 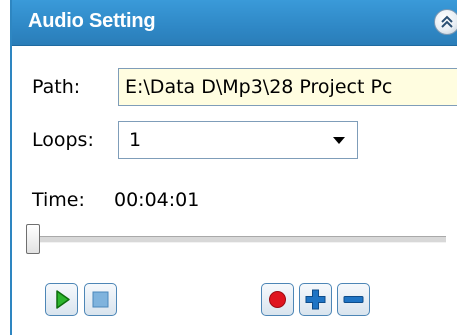 I want to click on dropdown-arrow-icon, so click(x=339, y=140).